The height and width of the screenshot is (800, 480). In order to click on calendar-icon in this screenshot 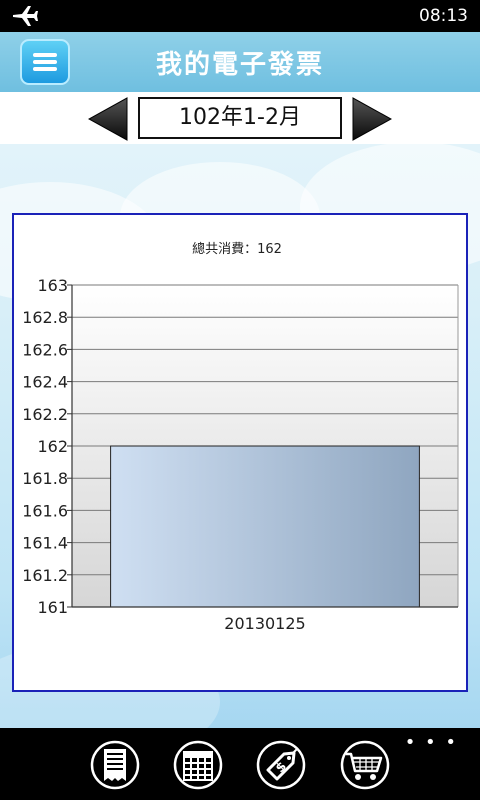, I will do `click(198, 766)`.